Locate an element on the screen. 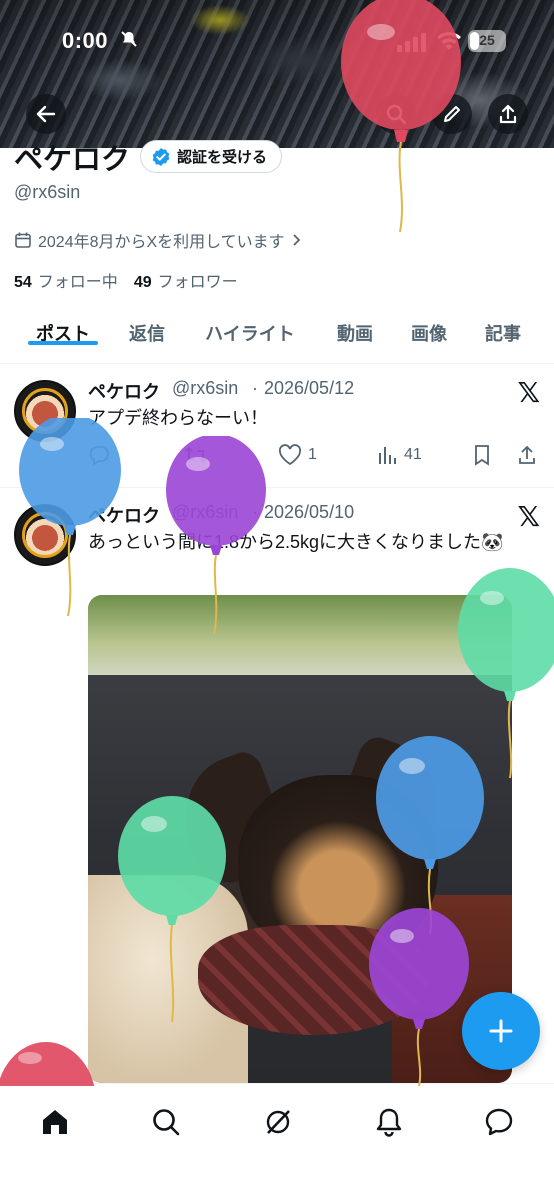 The height and width of the screenshot is (1200, 554). reply-icon is located at coordinates (99, 456).